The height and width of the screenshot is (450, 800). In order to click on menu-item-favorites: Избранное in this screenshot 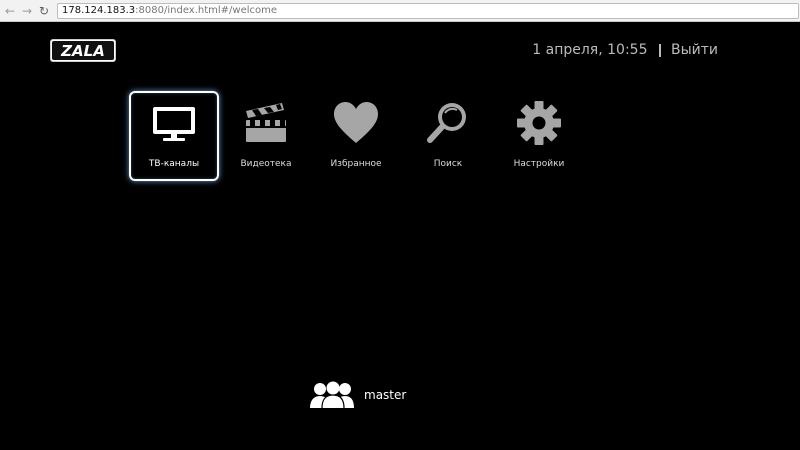, I will do `click(356, 136)`.